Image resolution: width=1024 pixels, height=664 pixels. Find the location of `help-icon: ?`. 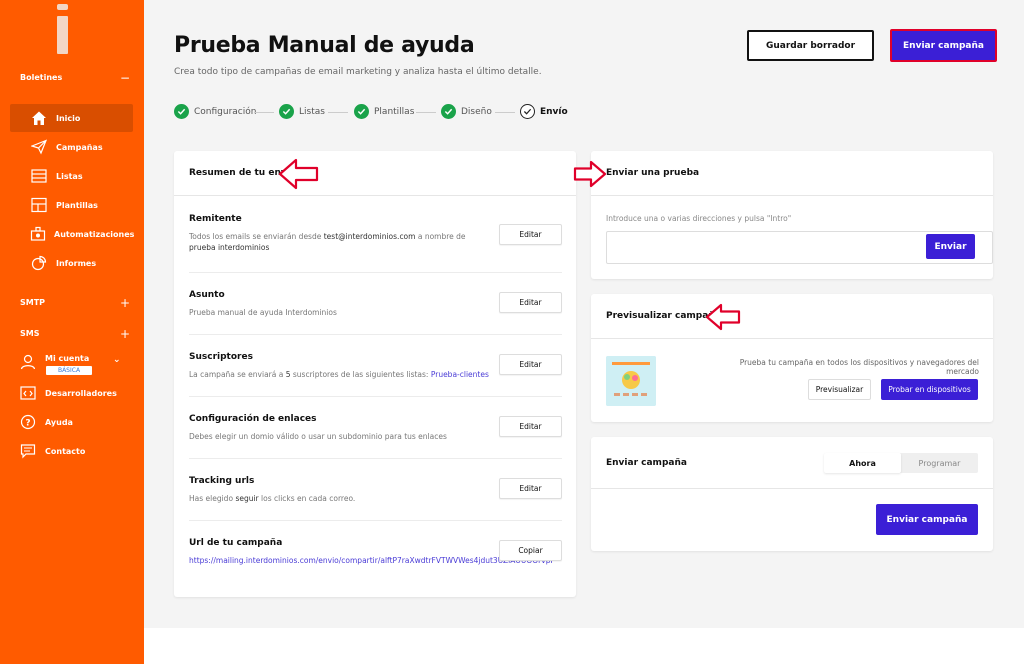

help-icon: ? is located at coordinates (28, 422).